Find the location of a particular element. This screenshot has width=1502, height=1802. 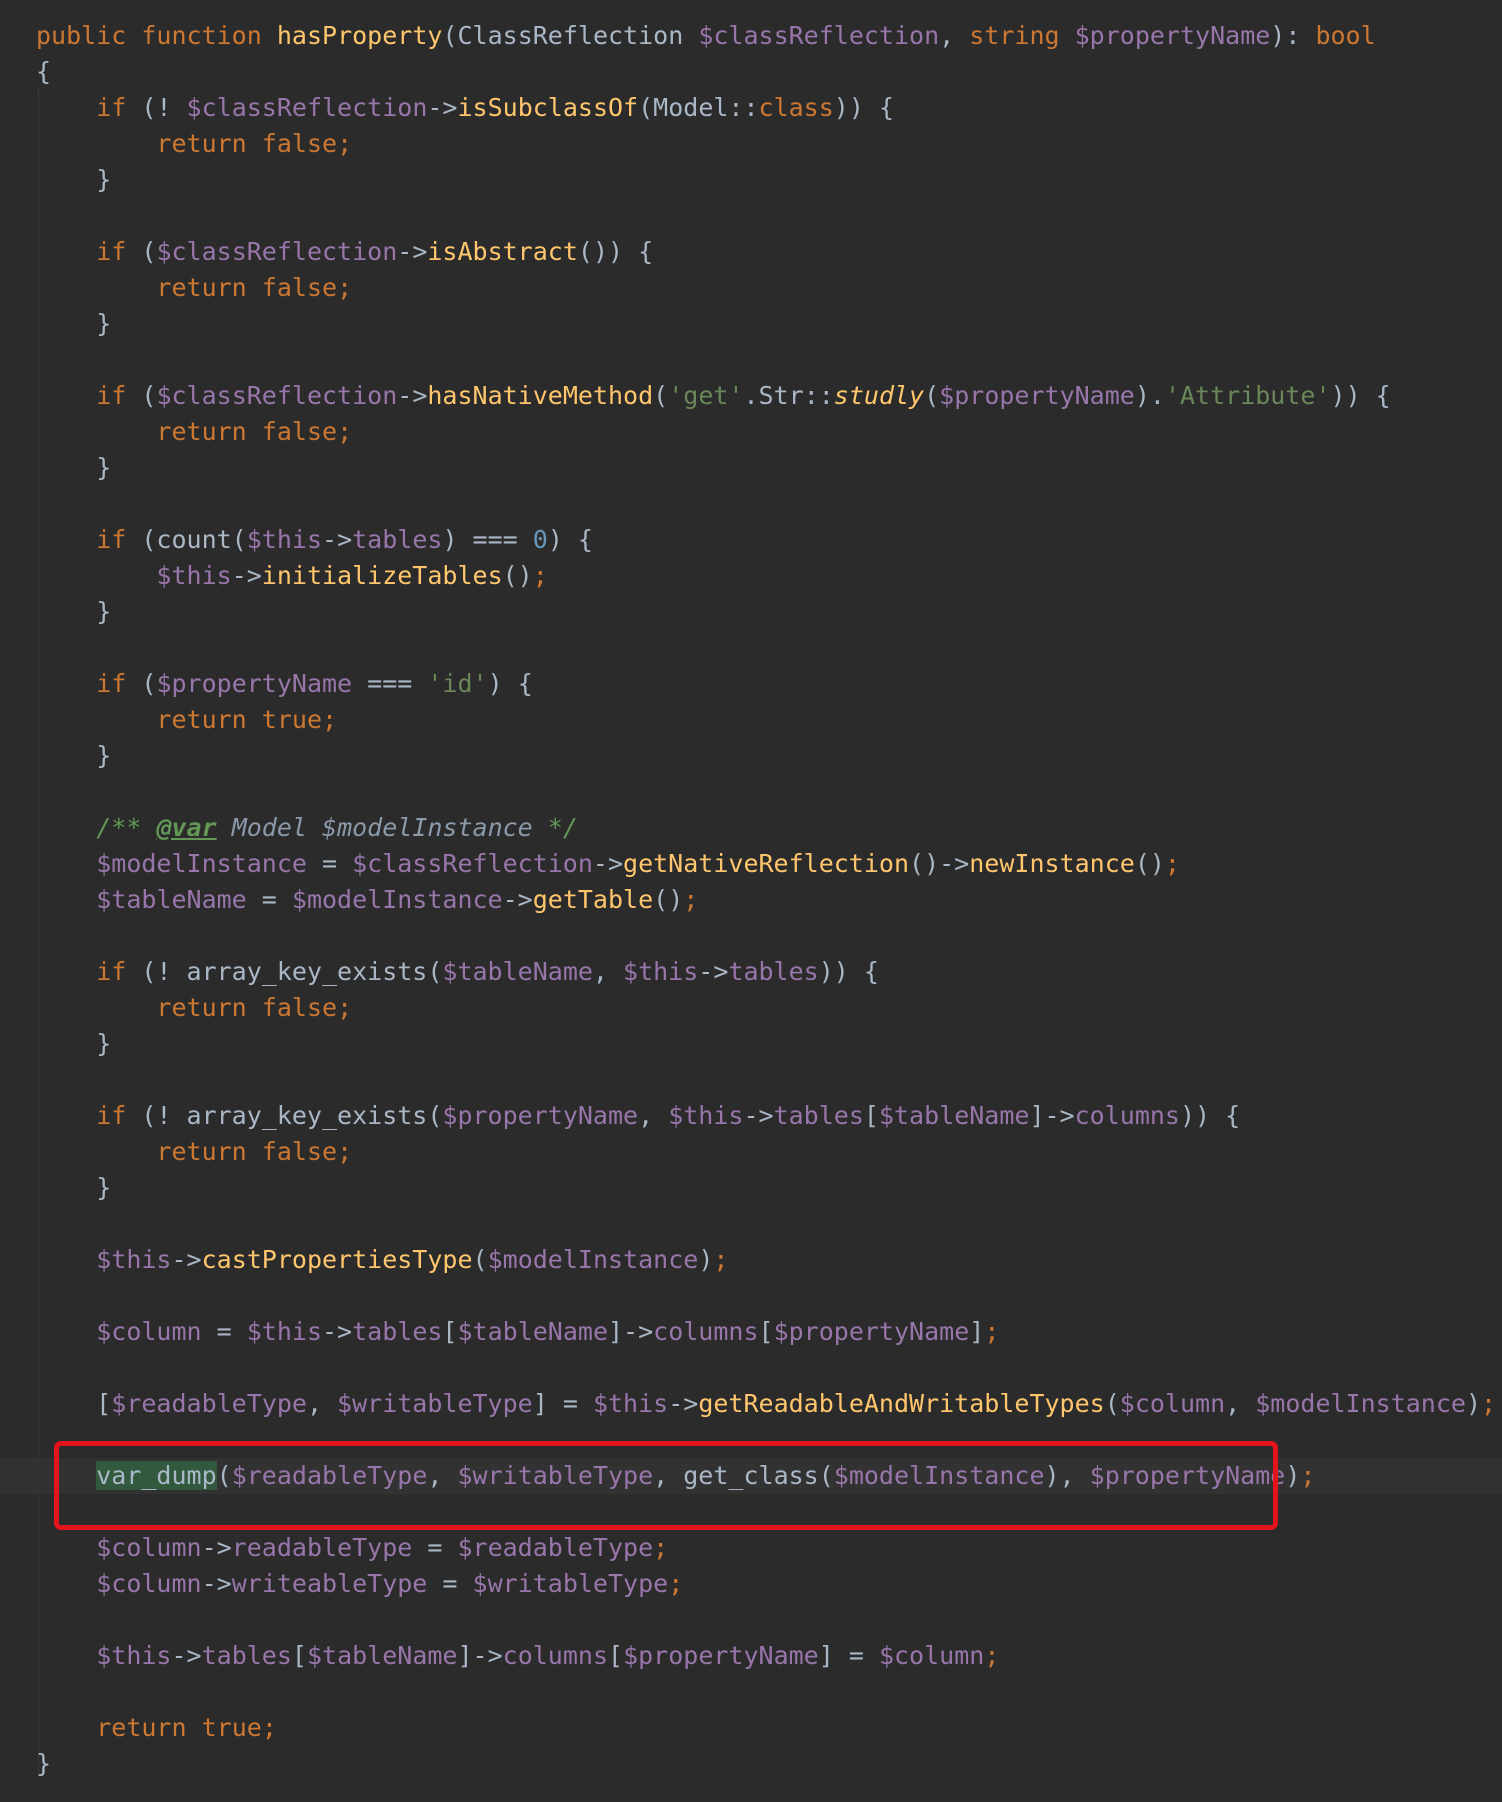

code-line: if (count($this->tables) === 0) { is located at coordinates (751, 540).